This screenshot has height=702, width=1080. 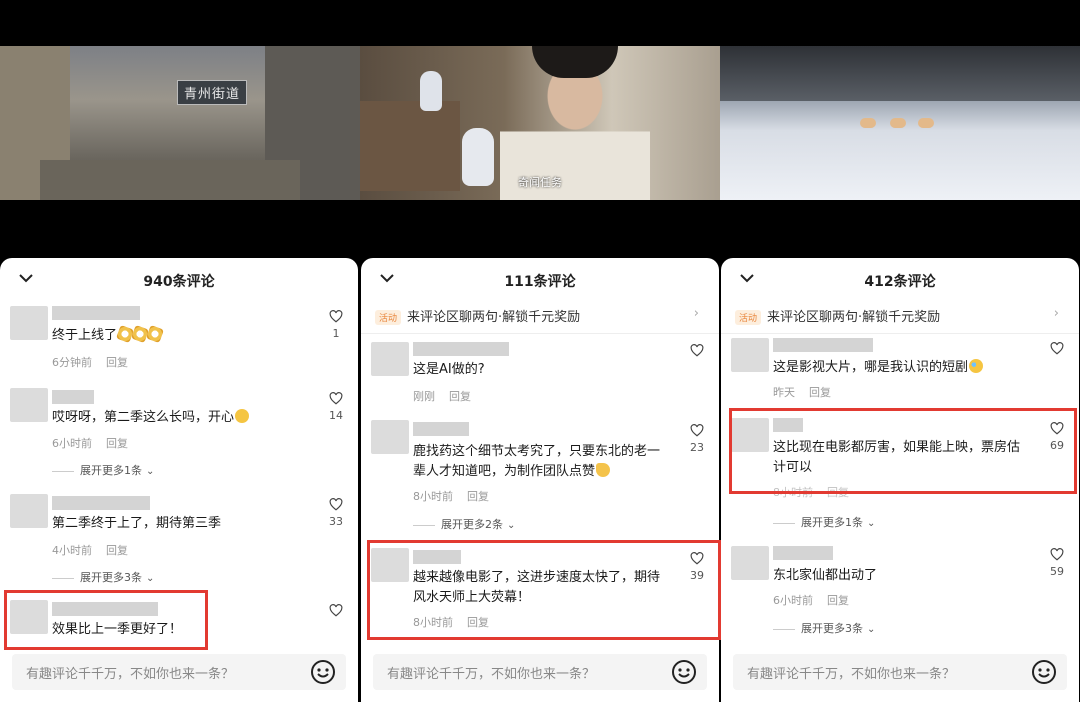 What do you see at coordinates (137, 523) in the screenshot?
I see `comment-text: 第二季终于上了，期待第三季` at bounding box center [137, 523].